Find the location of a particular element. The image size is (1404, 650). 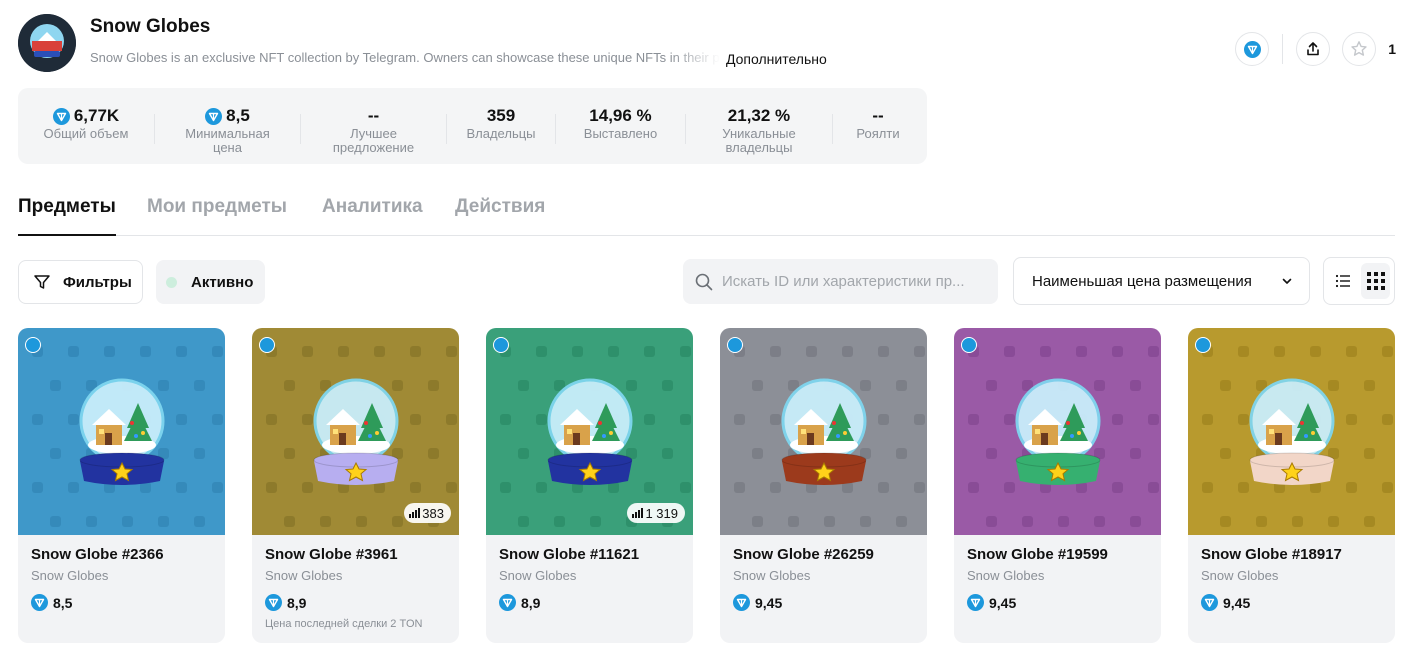

stat-value: -- is located at coordinates (878, 116).